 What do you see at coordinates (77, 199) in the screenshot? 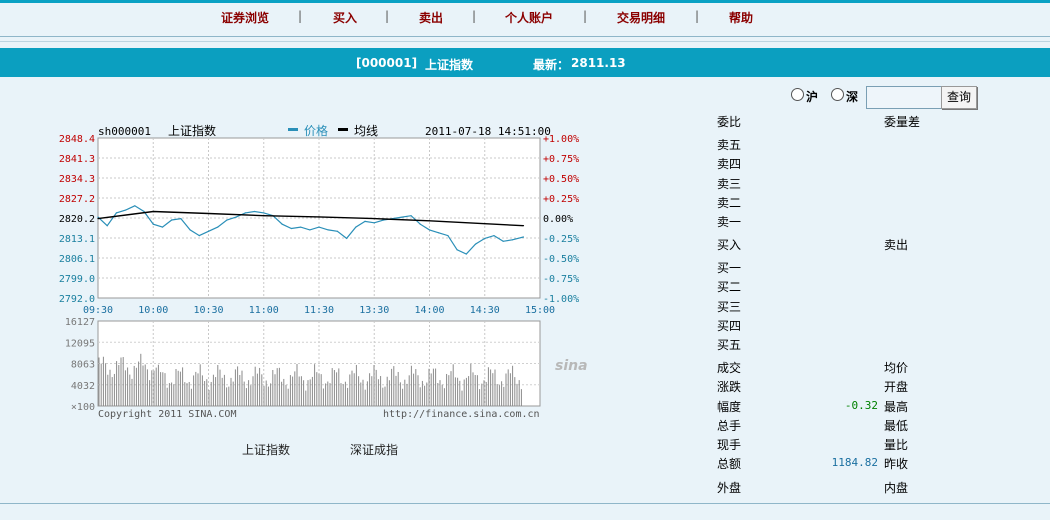
I see `price-tick-label: 2827.2` at bounding box center [77, 199].